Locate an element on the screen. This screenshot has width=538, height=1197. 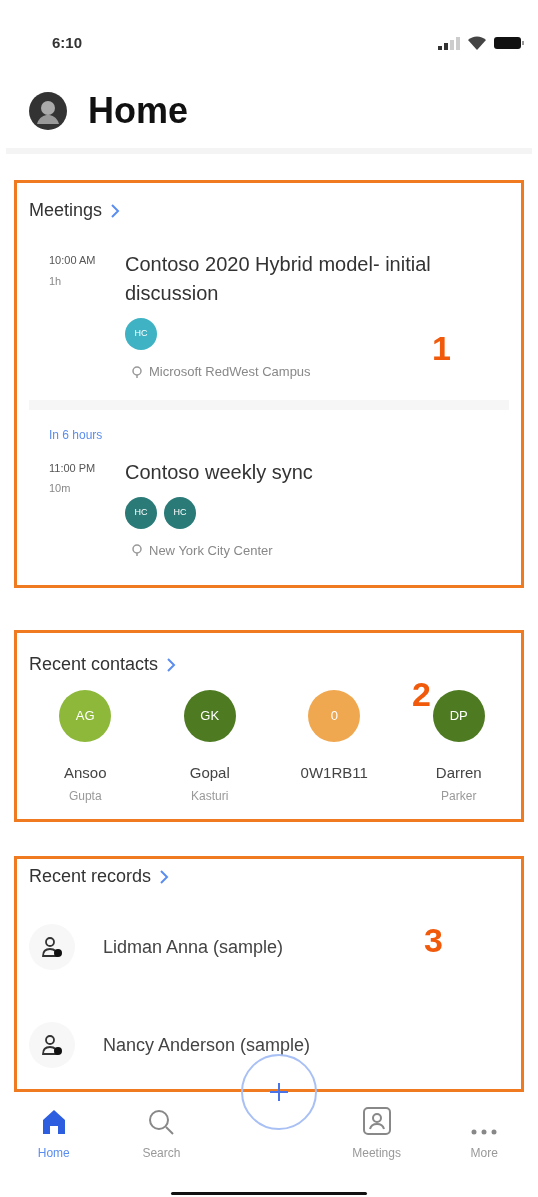
page-title: Home is located at coordinates (138, 111).